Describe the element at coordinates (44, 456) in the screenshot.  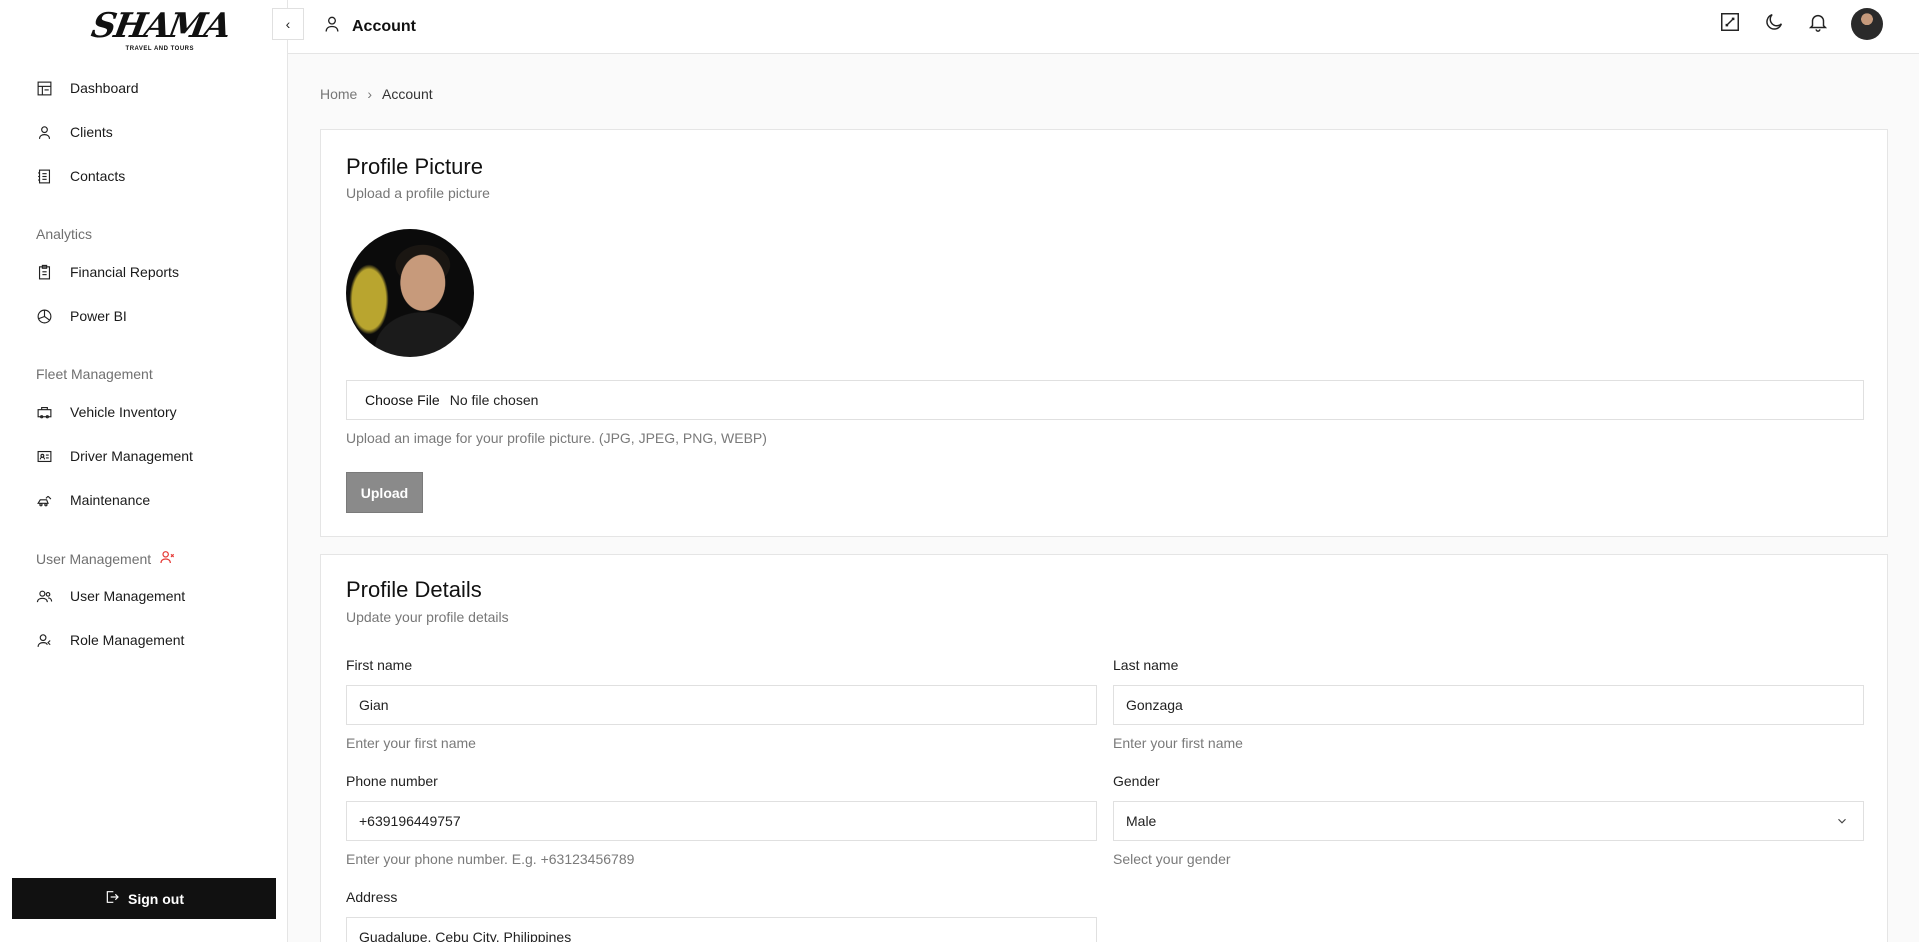
I see `id-card-icon` at that location.